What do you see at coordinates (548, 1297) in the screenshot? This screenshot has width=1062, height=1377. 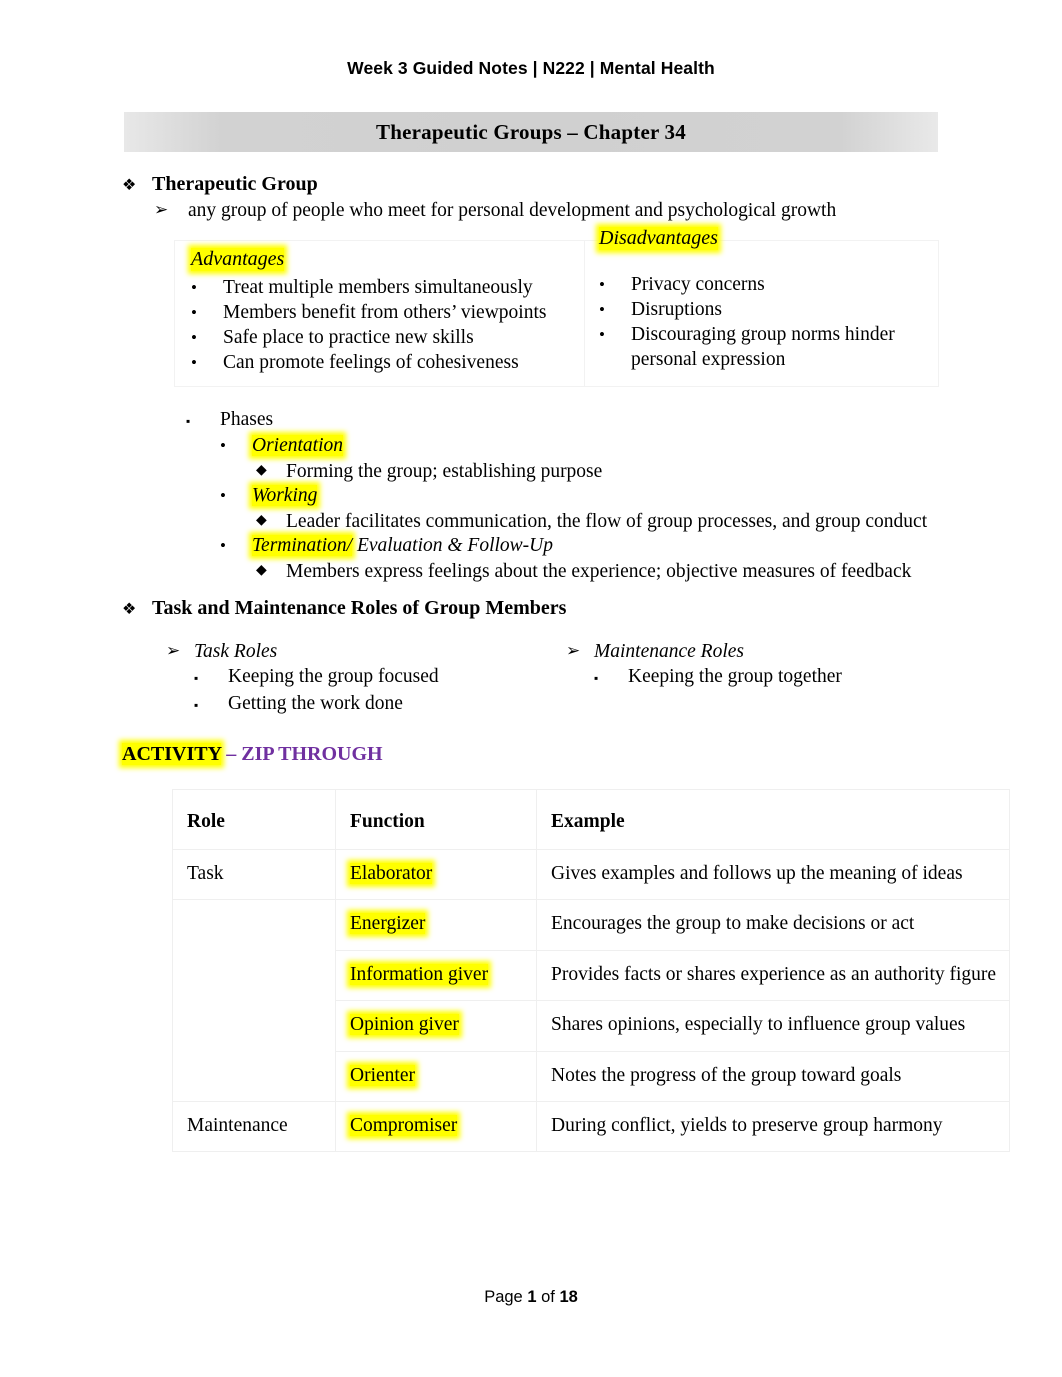 I see `footer-middle: of` at bounding box center [548, 1297].